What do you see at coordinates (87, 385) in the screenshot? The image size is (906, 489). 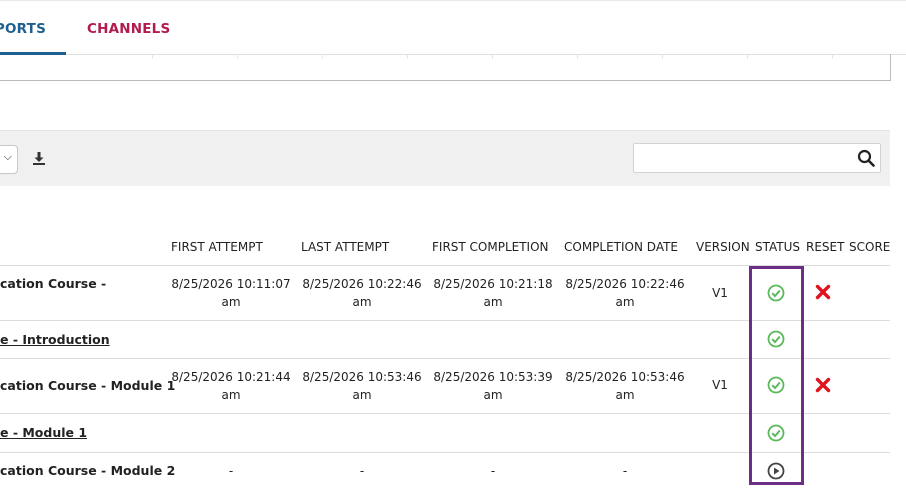 I see `row-title: cation Course - Module 1` at bounding box center [87, 385].